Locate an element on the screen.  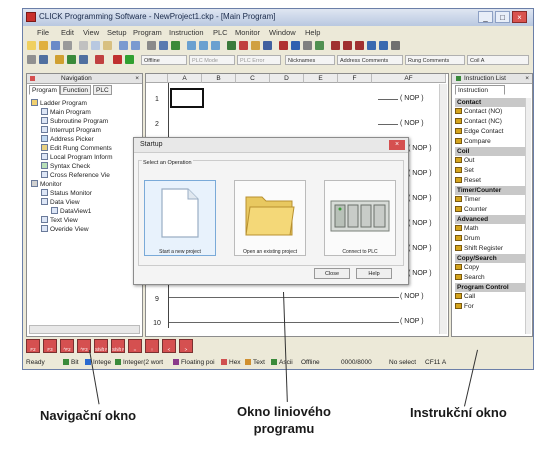
address-picker-icon is located at coordinates (383, 45).